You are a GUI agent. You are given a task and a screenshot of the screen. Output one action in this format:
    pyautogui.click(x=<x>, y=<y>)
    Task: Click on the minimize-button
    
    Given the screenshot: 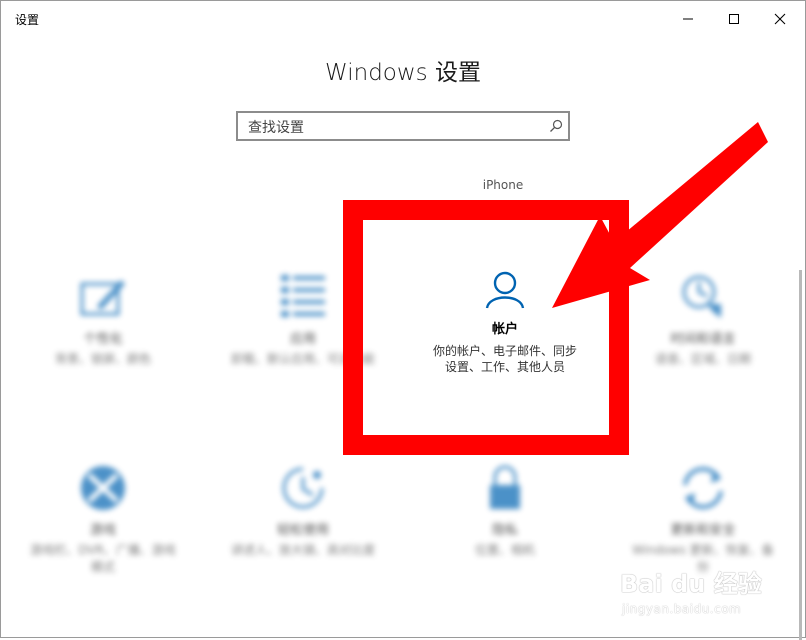 What is the action you would take?
    pyautogui.click(x=688, y=19)
    